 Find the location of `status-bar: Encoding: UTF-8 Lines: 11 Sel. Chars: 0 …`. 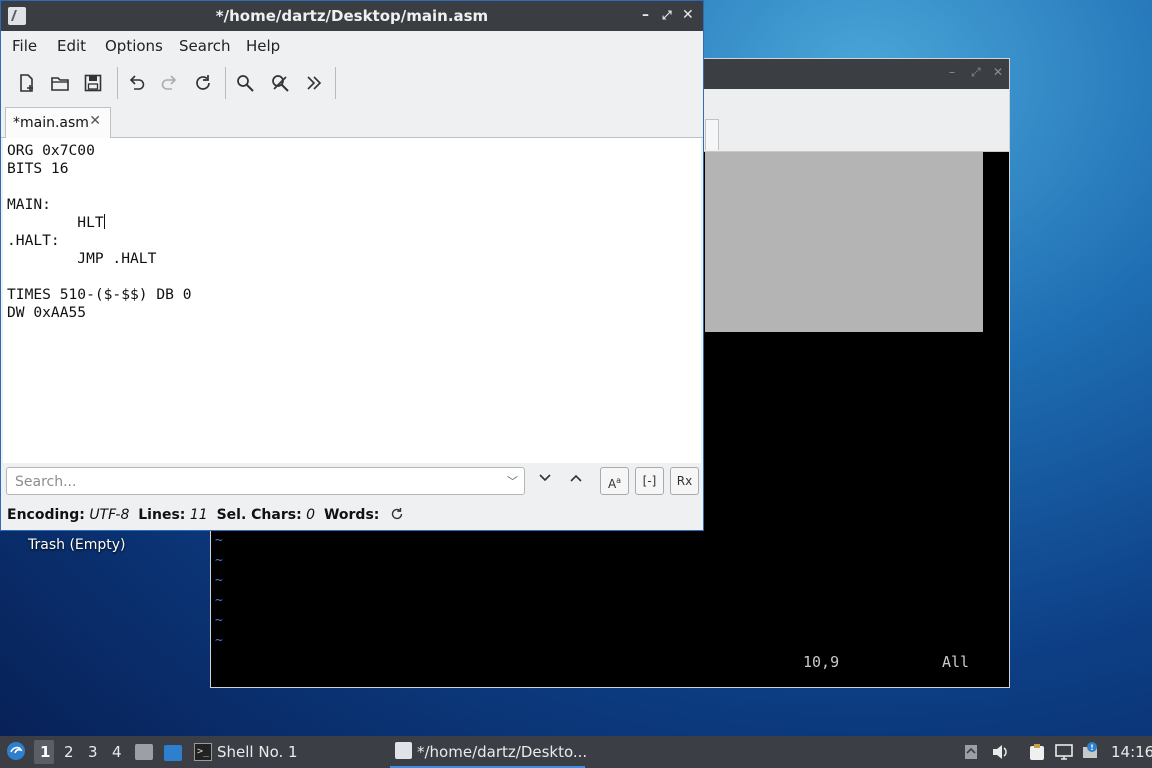

status-bar: Encoding: UTF-8 Lines: 11 Sel. Chars: 0 … is located at coordinates (205, 516).